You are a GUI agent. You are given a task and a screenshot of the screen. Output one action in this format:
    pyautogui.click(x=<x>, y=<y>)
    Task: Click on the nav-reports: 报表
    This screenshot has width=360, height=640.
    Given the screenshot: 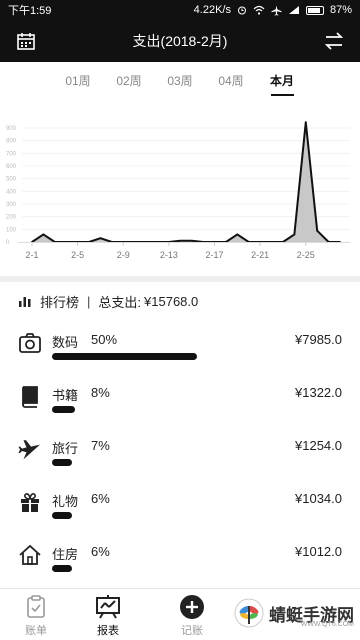 What is the action you would take?
    pyautogui.click(x=108, y=614)
    